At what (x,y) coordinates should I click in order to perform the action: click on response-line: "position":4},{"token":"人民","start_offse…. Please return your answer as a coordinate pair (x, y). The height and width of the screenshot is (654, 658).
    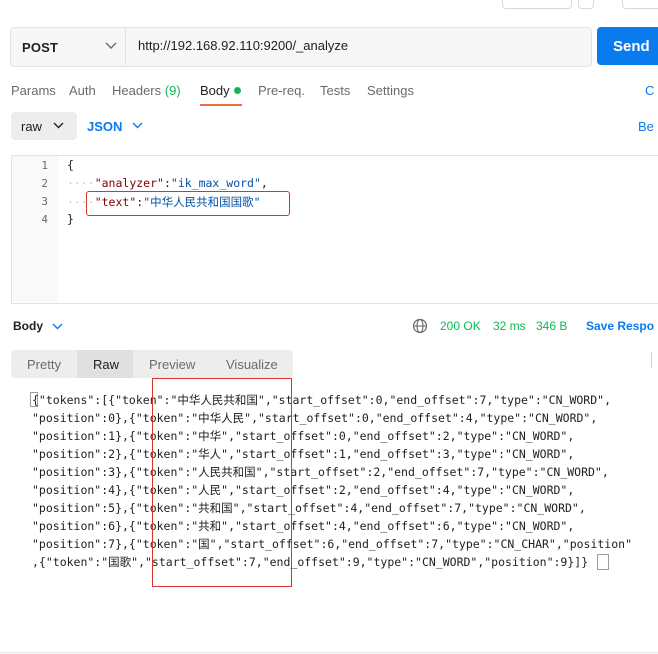
    Looking at the image, I should click on (303, 490).